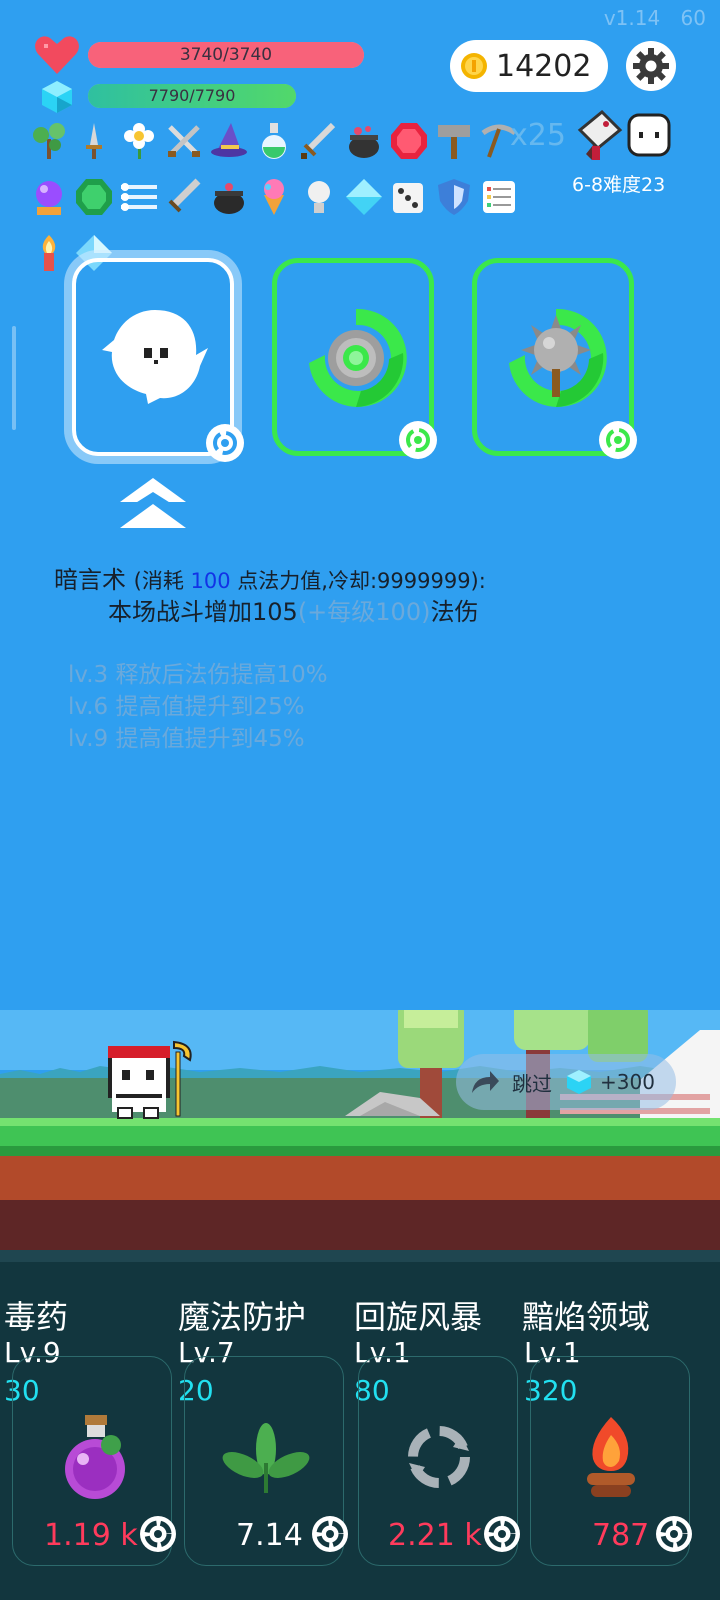 The height and width of the screenshot is (1600, 720). Describe the element at coordinates (150, 1079) in the screenshot. I see `hero-character` at that location.